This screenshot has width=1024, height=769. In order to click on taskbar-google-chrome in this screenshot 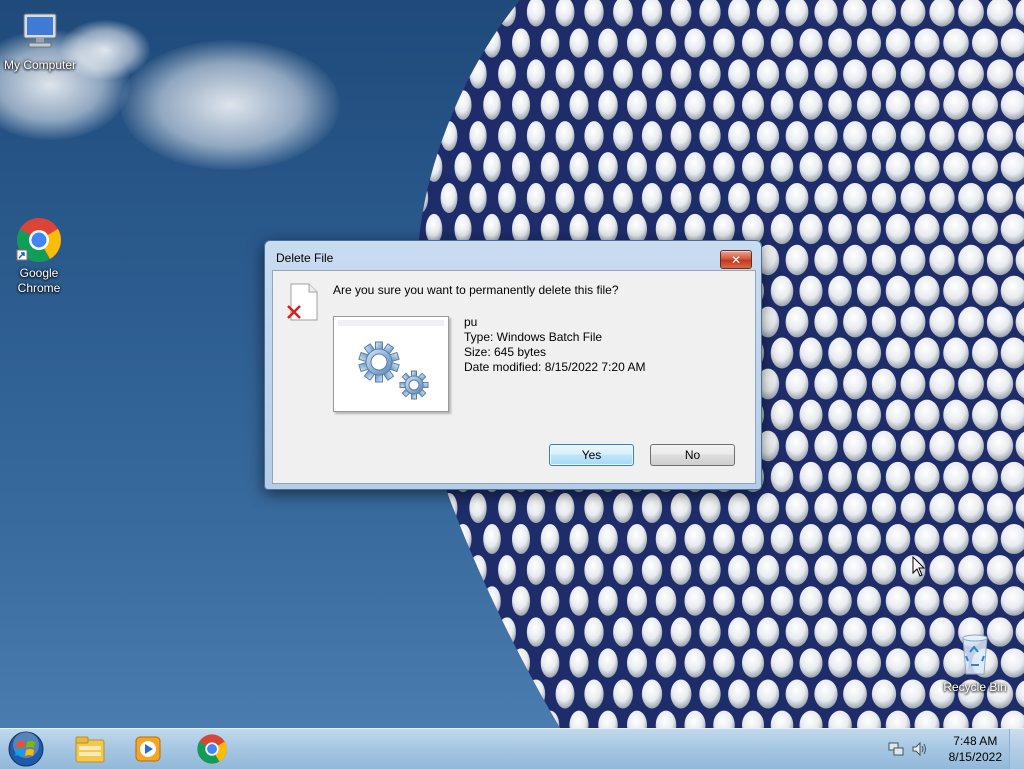, I will do `click(212, 749)`.